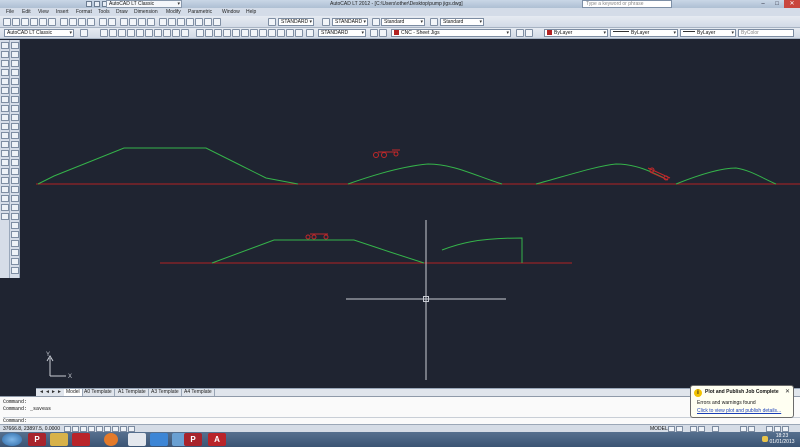 This screenshot has width=800, height=447. What do you see at coordinates (451, 33) in the screenshot?
I see `layer-select: CNC - Sheet Jigs ▾` at bounding box center [451, 33].